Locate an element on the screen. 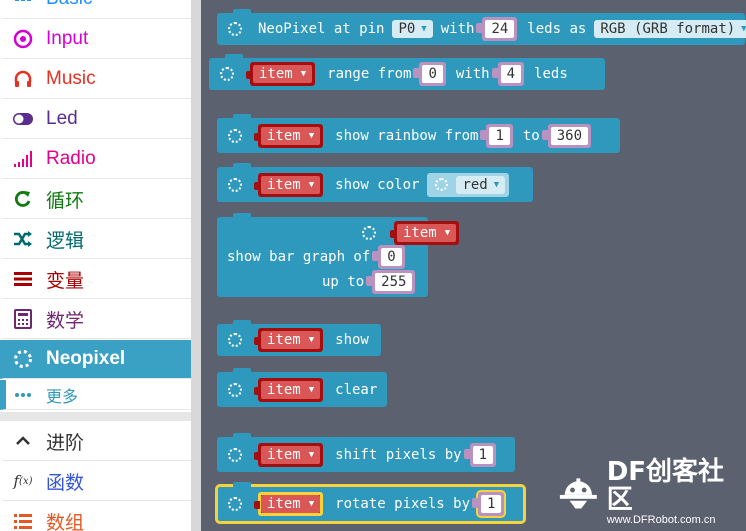 The width and height of the screenshot is (746, 531). category-label: 逻辑 is located at coordinates (65, 241).